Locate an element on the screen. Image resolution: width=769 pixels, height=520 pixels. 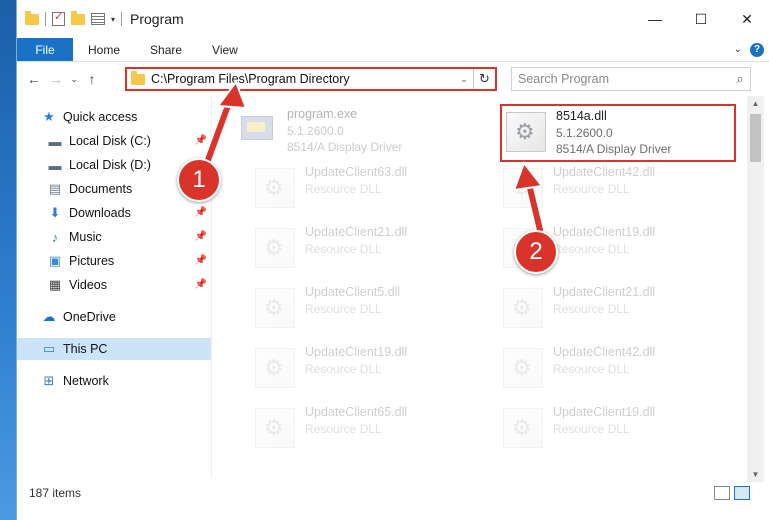
help-icon: ? is located at coordinates (757, 49).